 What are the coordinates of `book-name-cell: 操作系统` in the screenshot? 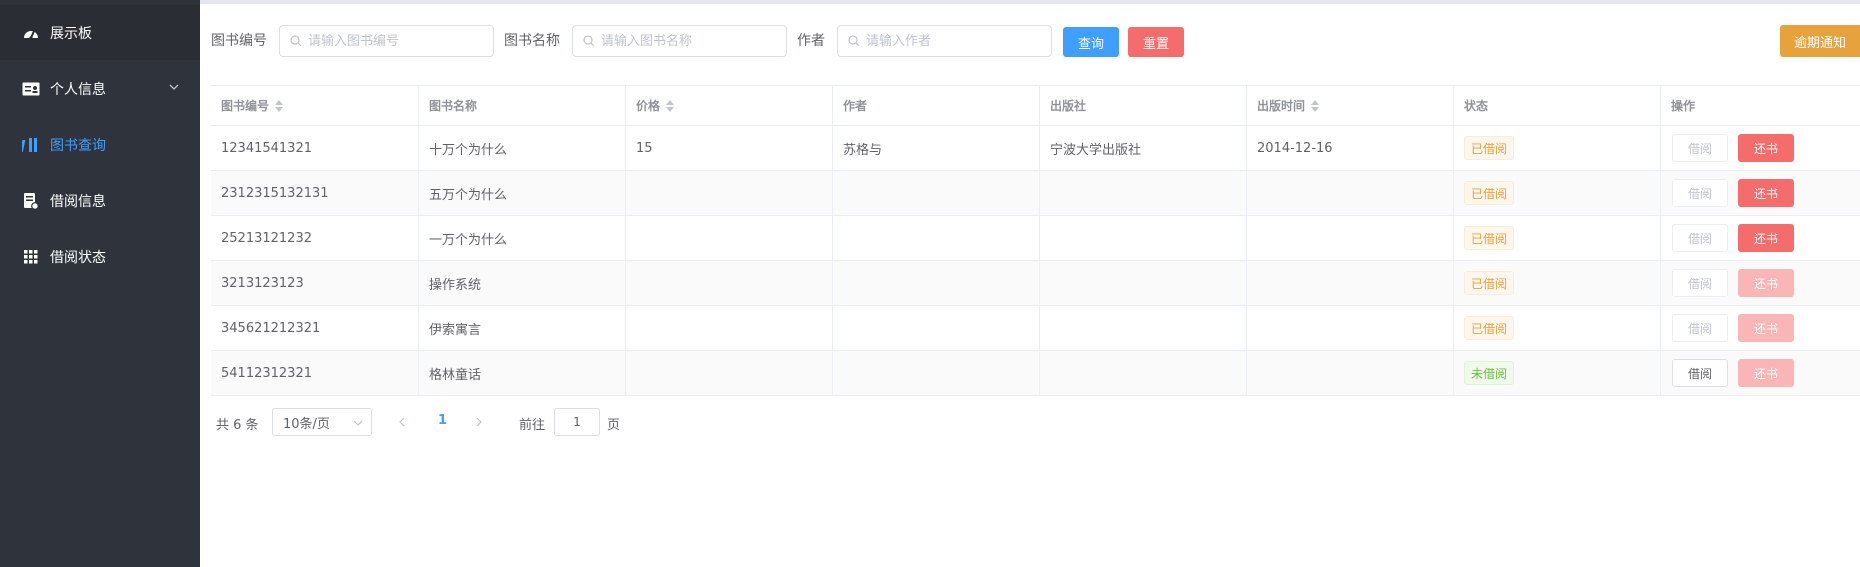 It's located at (521, 283).